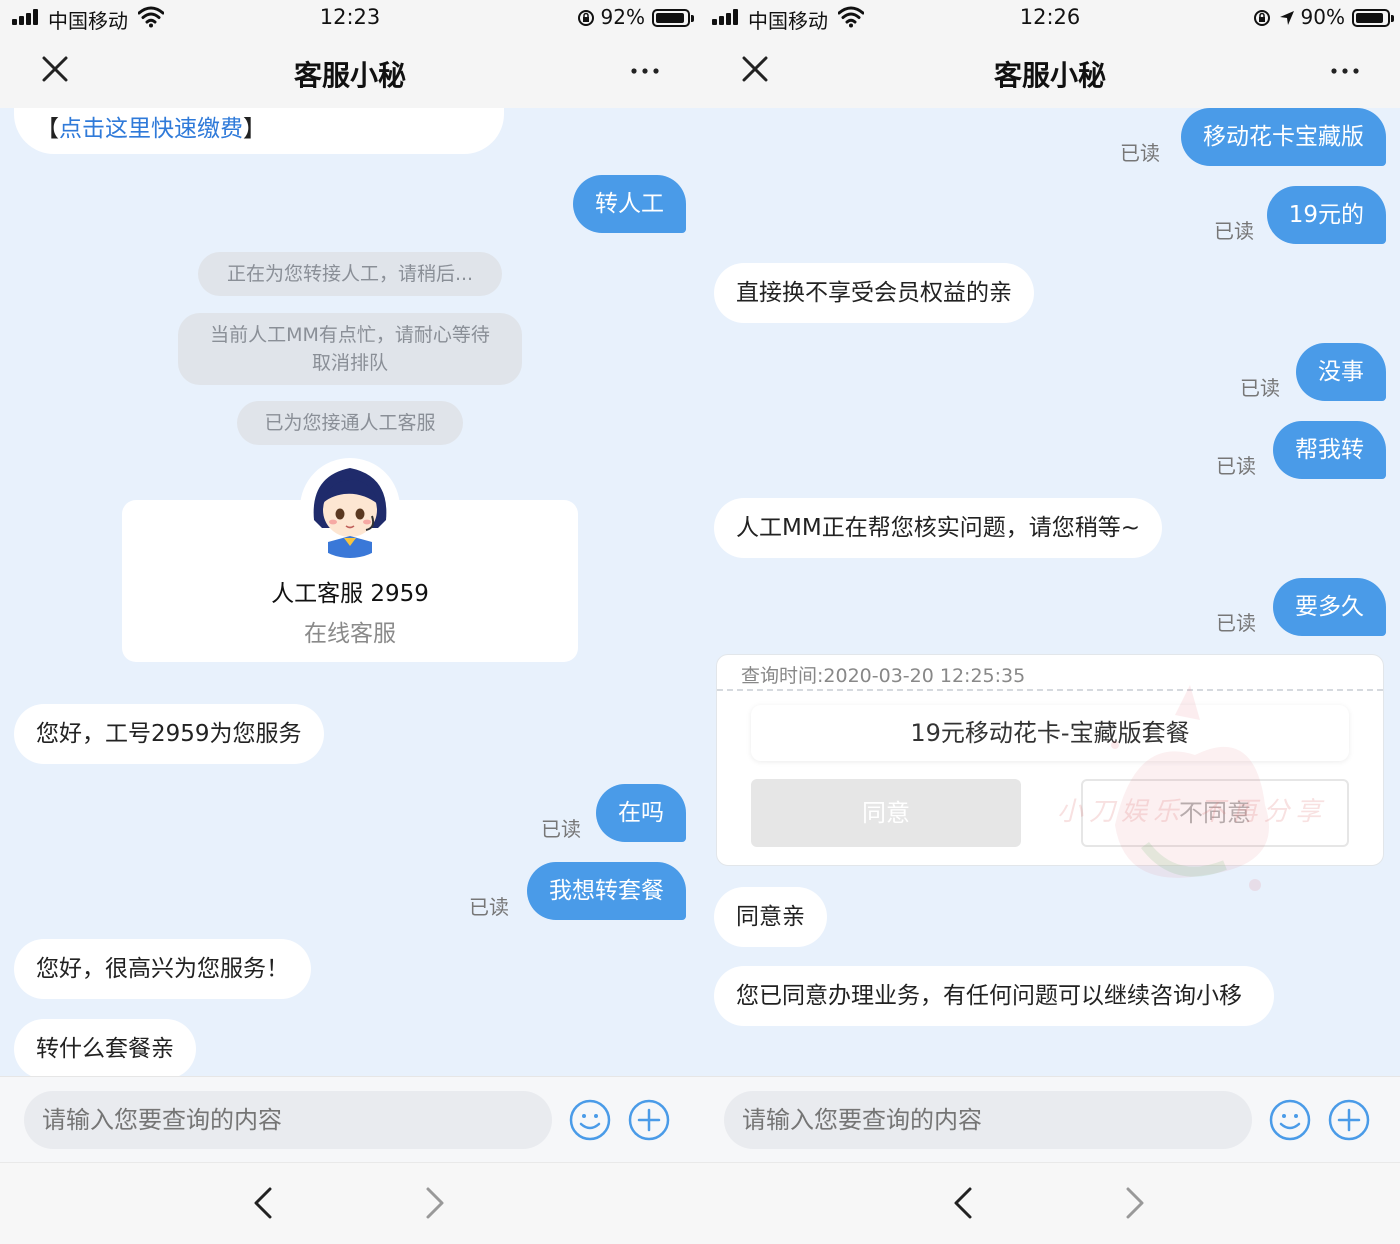 The width and height of the screenshot is (1400, 1244). I want to click on outgoing-message: 要多久, so click(1329, 607).